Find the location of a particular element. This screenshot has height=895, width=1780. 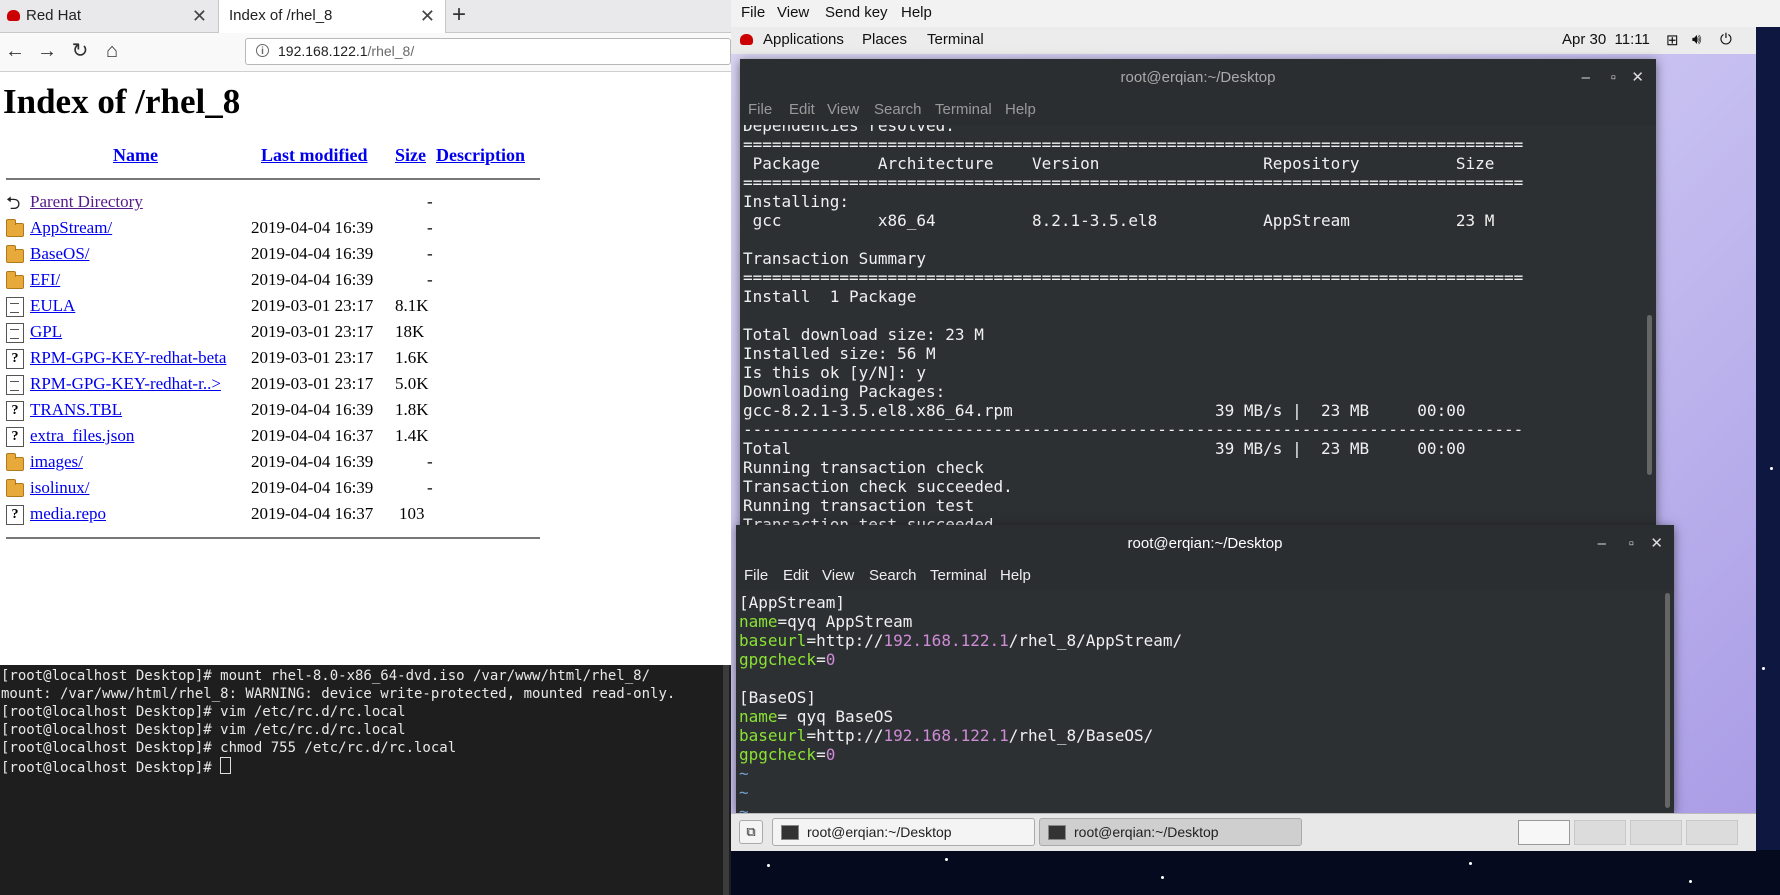

star is located at coordinates (1763, 668).